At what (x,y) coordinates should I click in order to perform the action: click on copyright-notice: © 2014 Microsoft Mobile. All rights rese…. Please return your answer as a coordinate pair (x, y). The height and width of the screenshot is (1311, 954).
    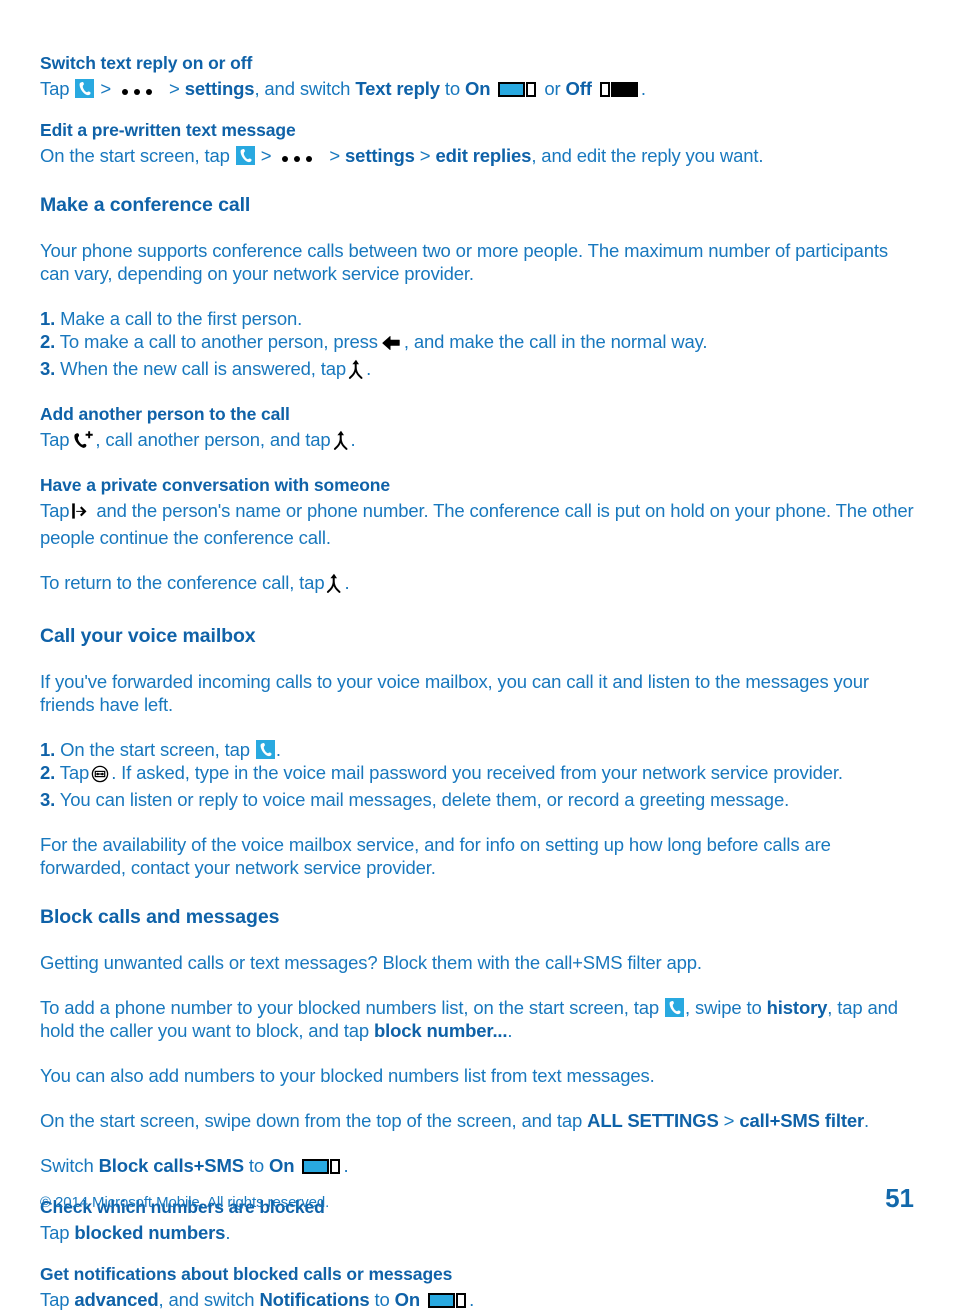
    Looking at the image, I should click on (185, 1202).